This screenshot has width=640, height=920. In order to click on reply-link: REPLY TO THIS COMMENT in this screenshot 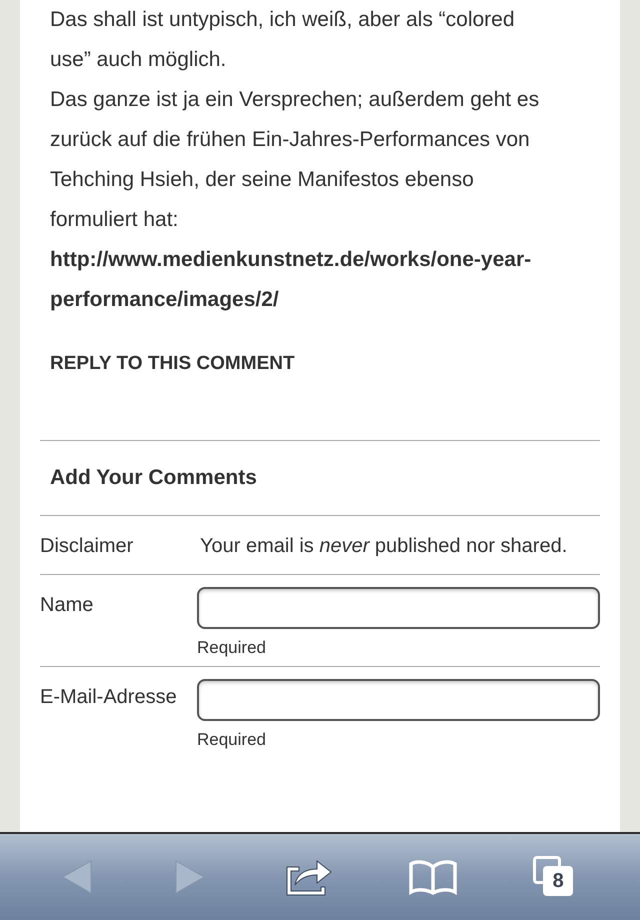, I will do `click(305, 364)`.